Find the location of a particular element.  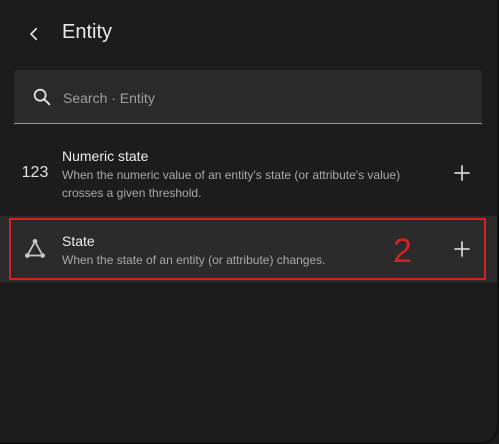

add-numeric-state-button is located at coordinates (462, 173).